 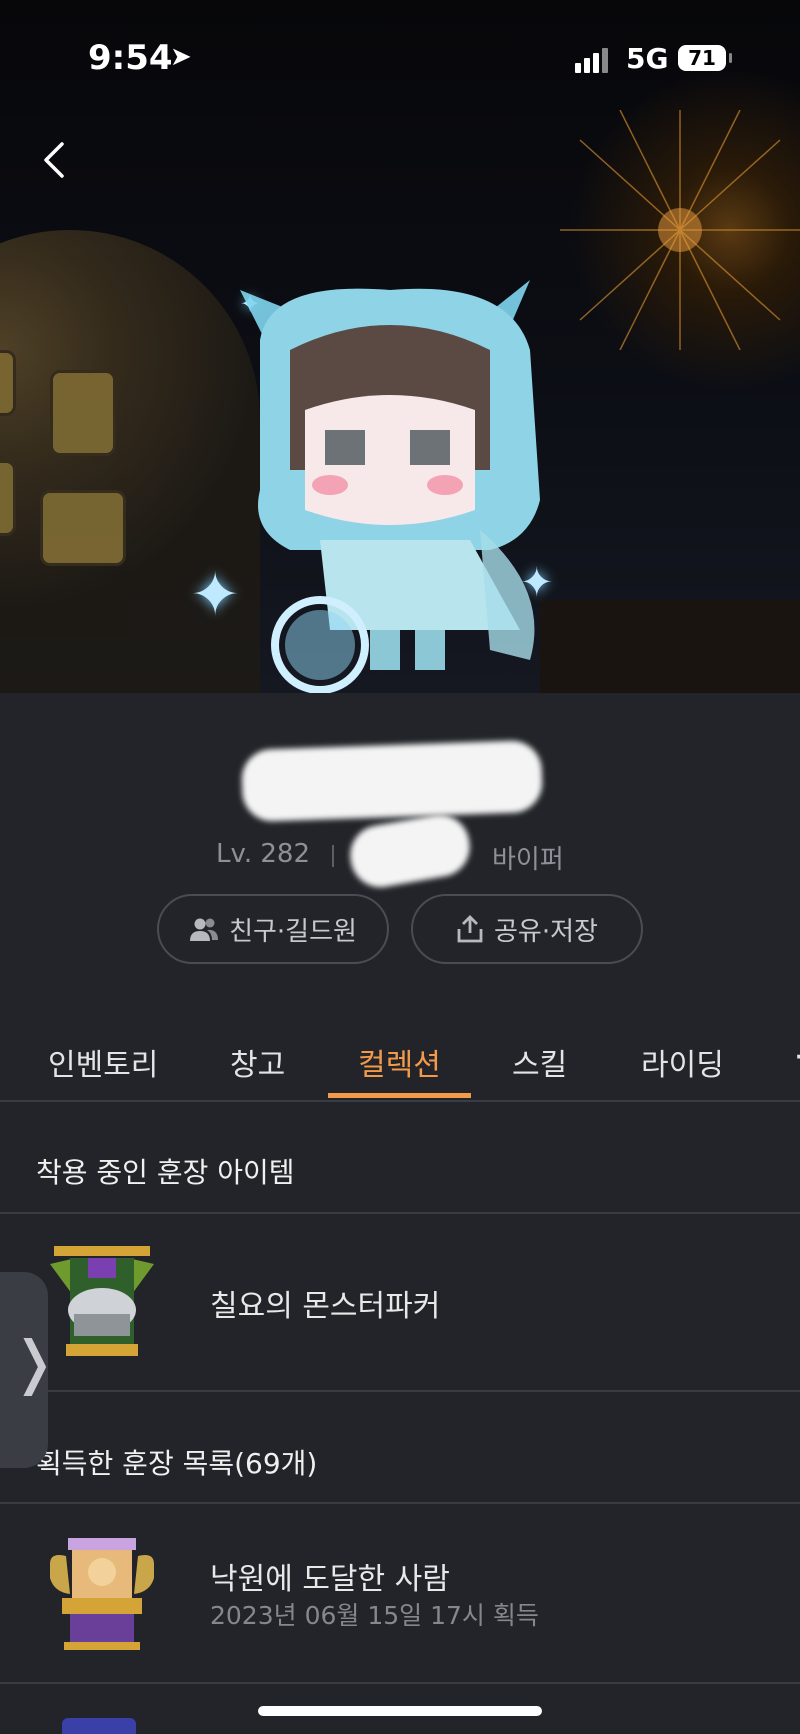 I want to click on acquired-medal-title: 획득한 훈장 목록(69개), so click(x=177, y=1463).